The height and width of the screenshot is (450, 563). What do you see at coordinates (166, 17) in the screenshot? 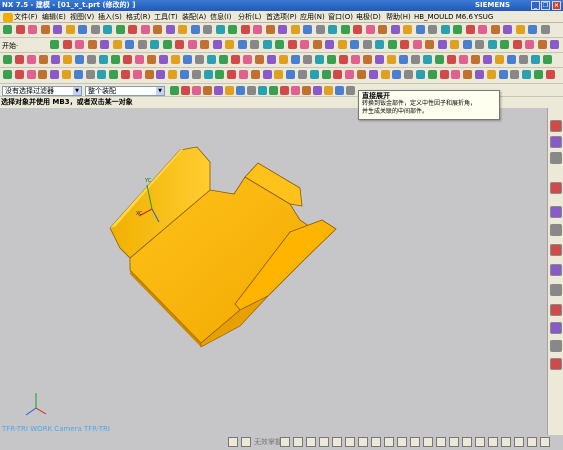
I see `menu-tools: 工具(T)` at bounding box center [166, 17].